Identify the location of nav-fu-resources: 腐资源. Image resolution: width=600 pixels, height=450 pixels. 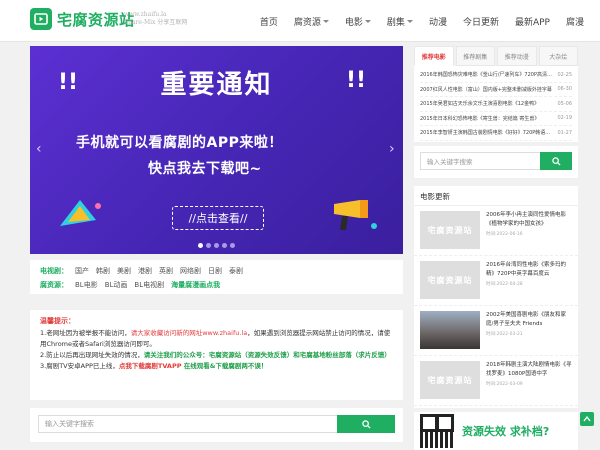
(311, 21).